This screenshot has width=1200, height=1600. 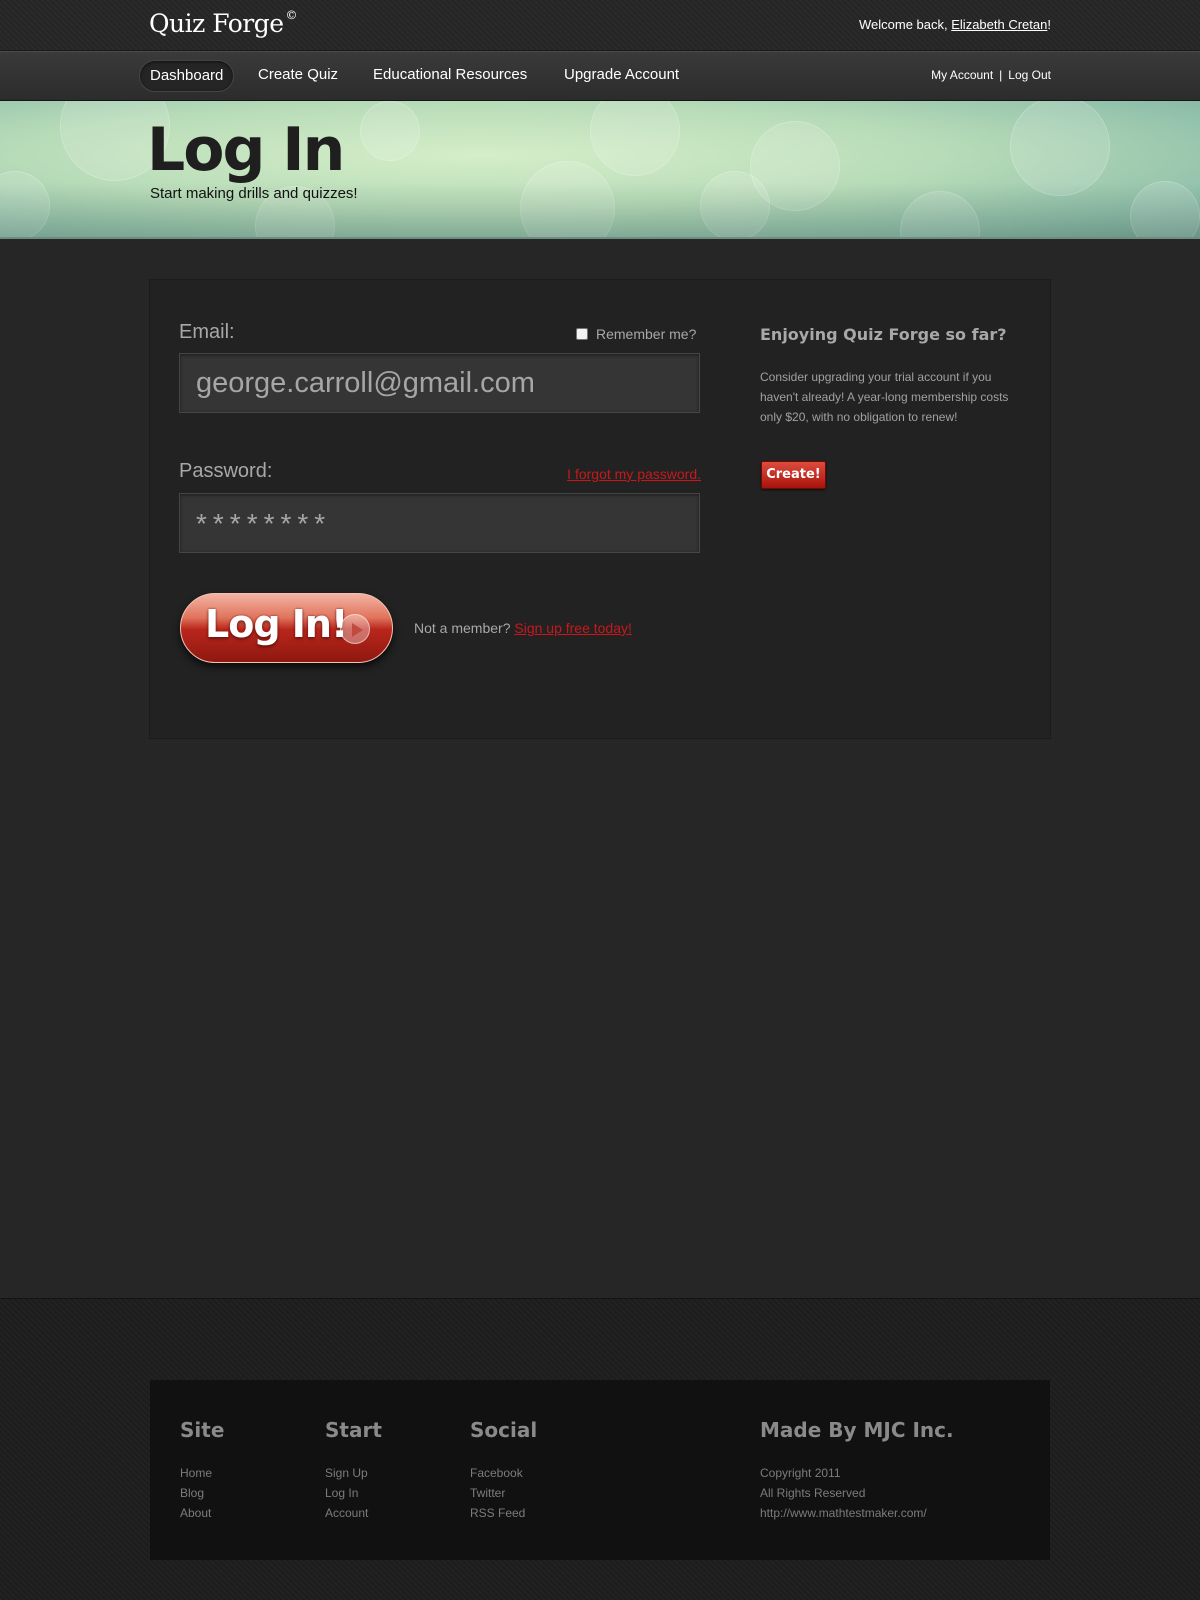 I want to click on welcome-prefix: Welcome back,, so click(x=905, y=24).